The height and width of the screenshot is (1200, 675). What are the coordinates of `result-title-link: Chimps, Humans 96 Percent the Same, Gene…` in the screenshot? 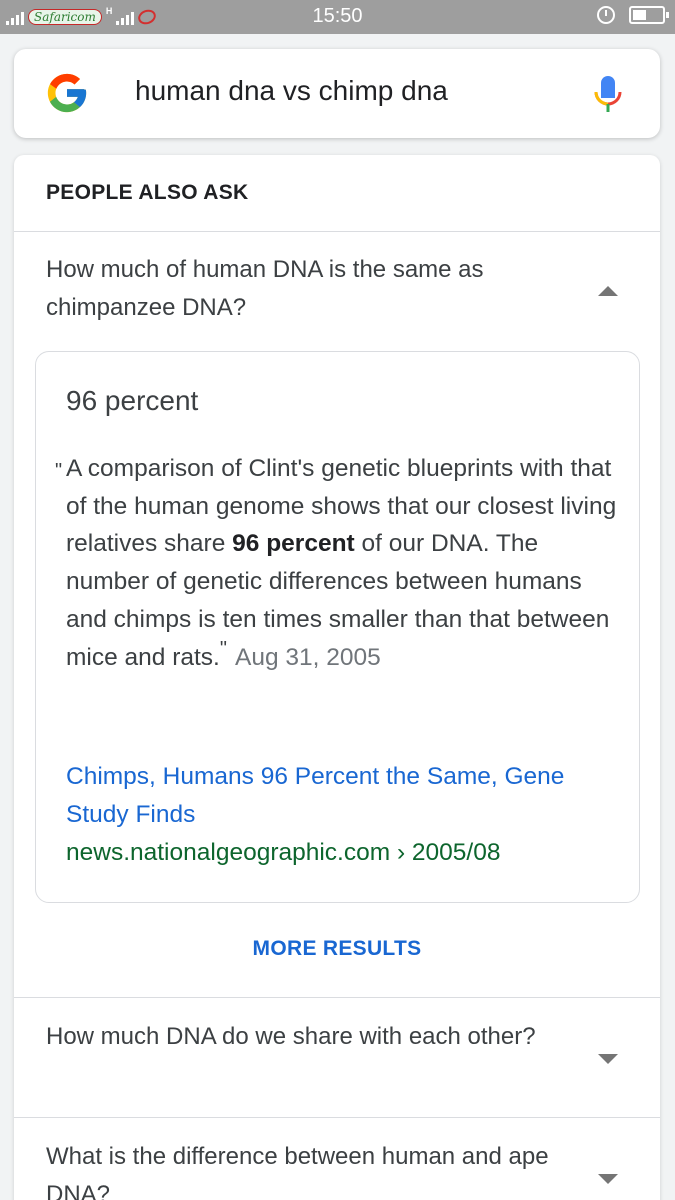 It's located at (336, 795).